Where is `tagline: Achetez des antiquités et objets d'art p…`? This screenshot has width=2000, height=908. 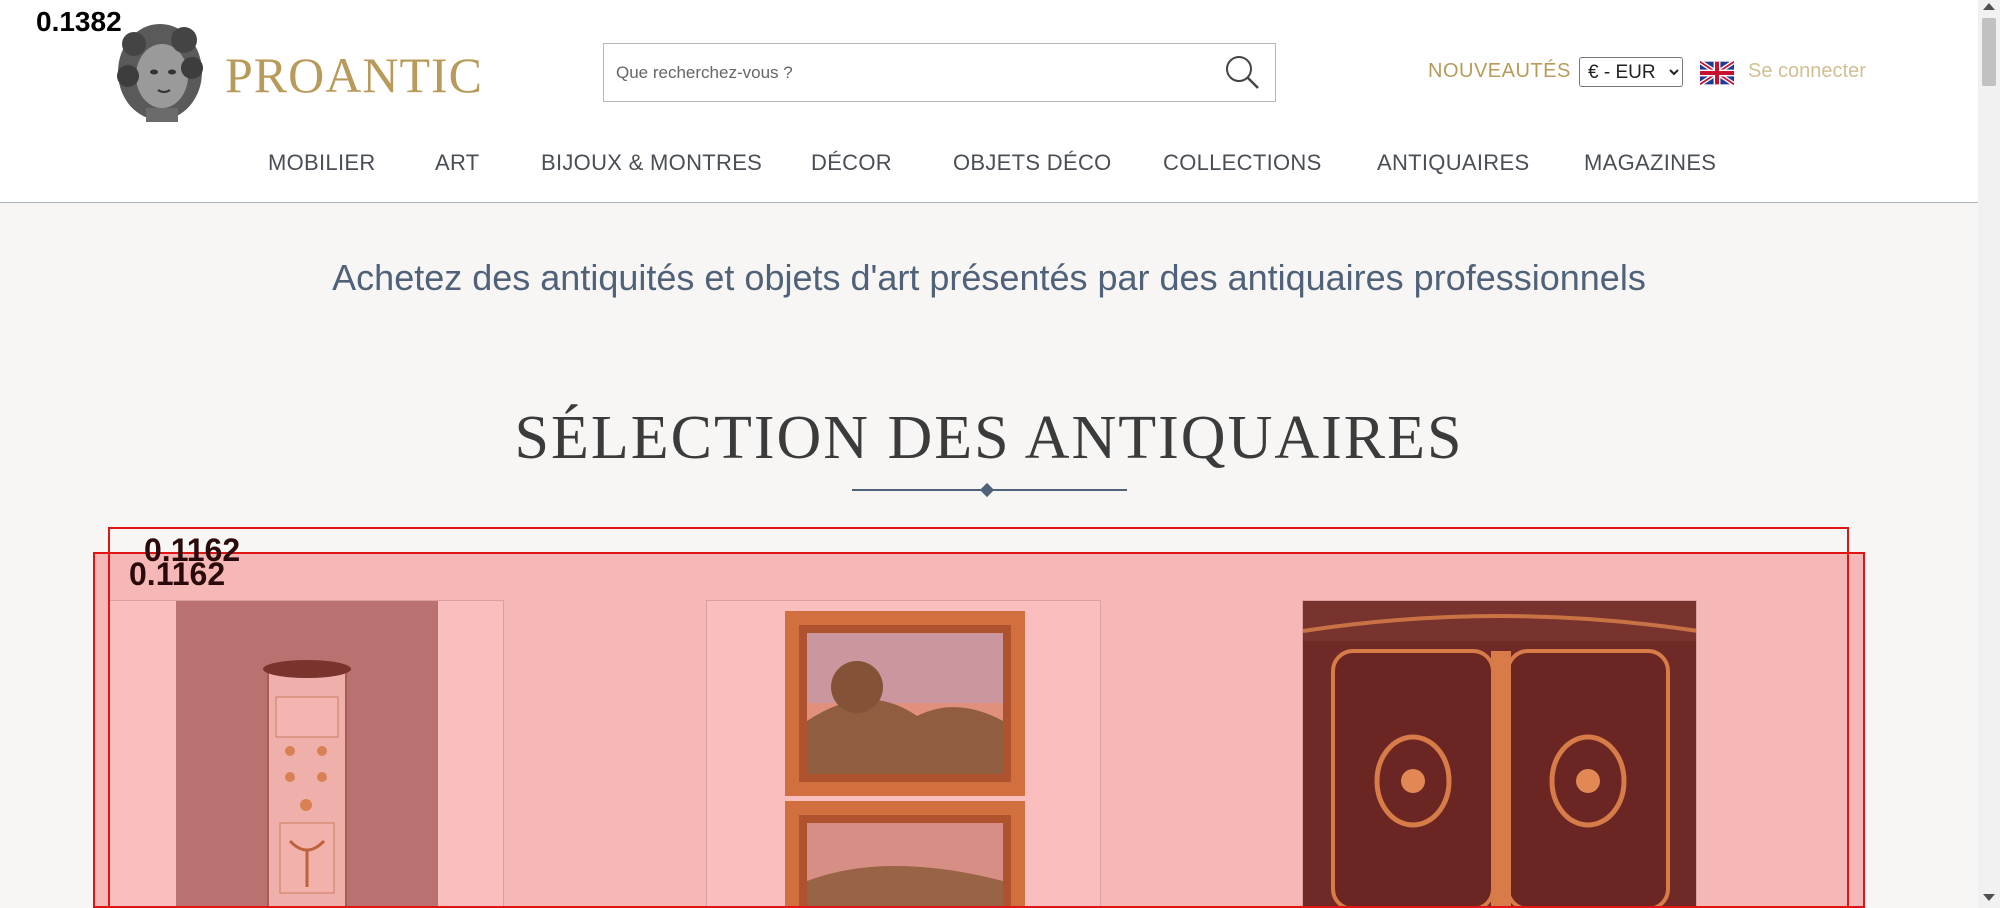
tagline: Achetez des antiquités et objets d'art p… is located at coordinates (989, 277).